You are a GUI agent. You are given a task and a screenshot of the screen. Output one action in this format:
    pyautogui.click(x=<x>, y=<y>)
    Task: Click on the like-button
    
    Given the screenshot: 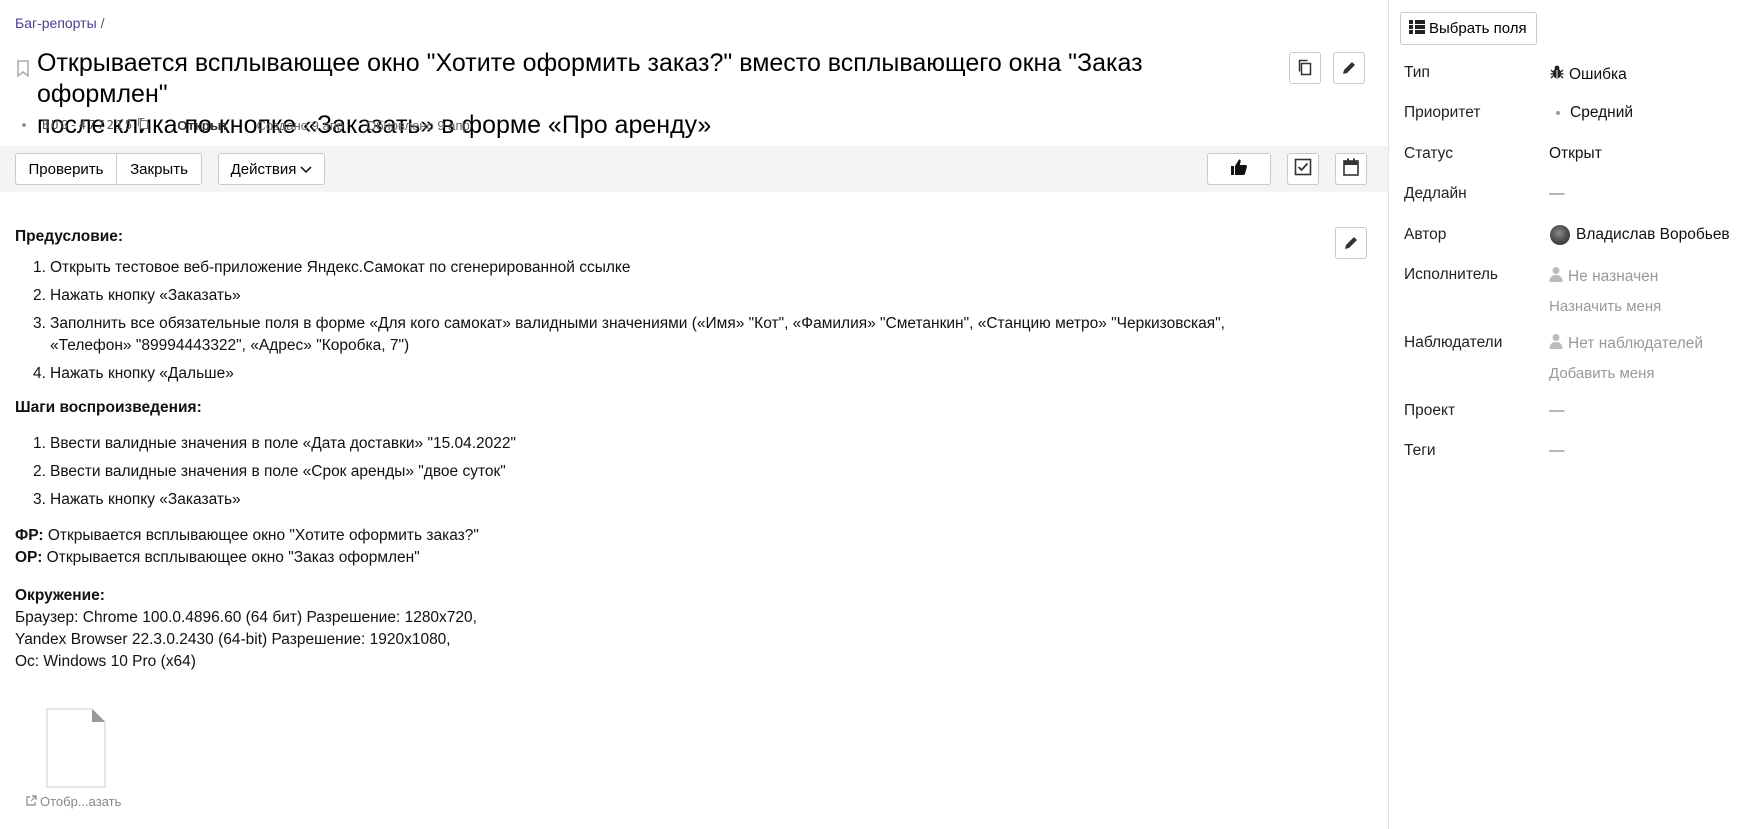 What is the action you would take?
    pyautogui.click(x=1239, y=169)
    